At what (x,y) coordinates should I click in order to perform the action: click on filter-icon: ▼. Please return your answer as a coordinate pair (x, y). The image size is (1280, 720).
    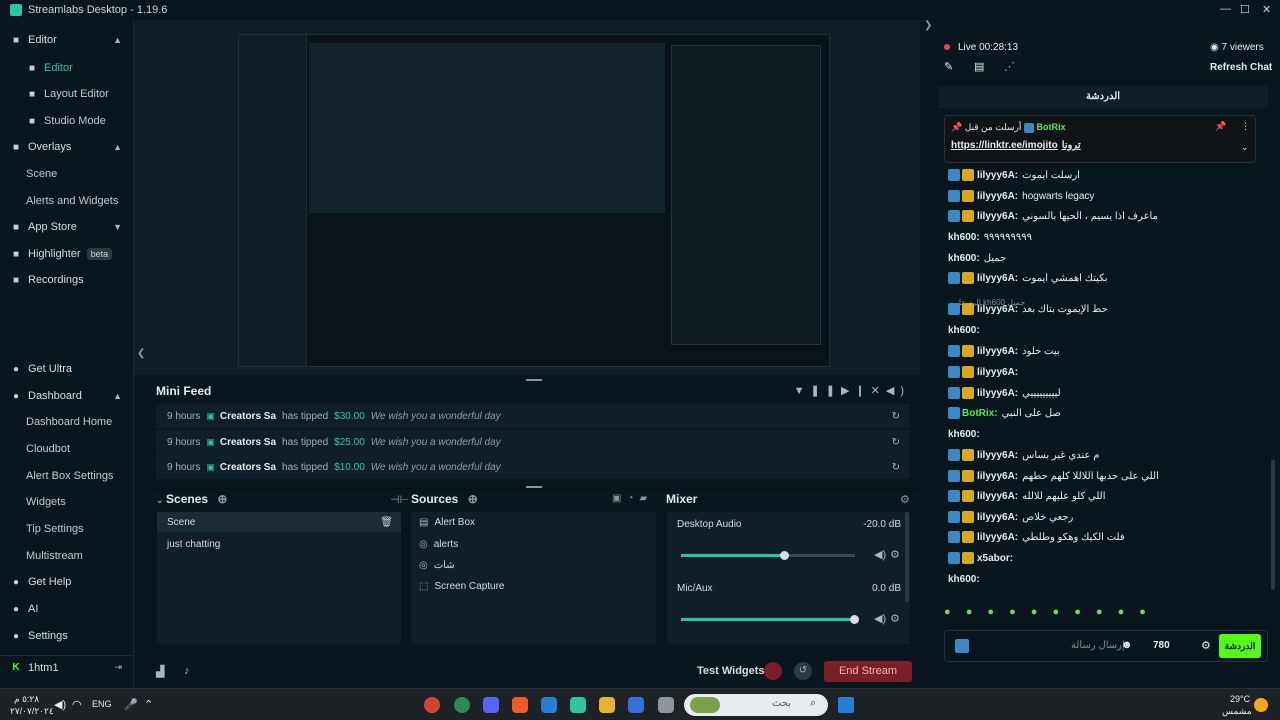
    Looking at the image, I should click on (802, 391).